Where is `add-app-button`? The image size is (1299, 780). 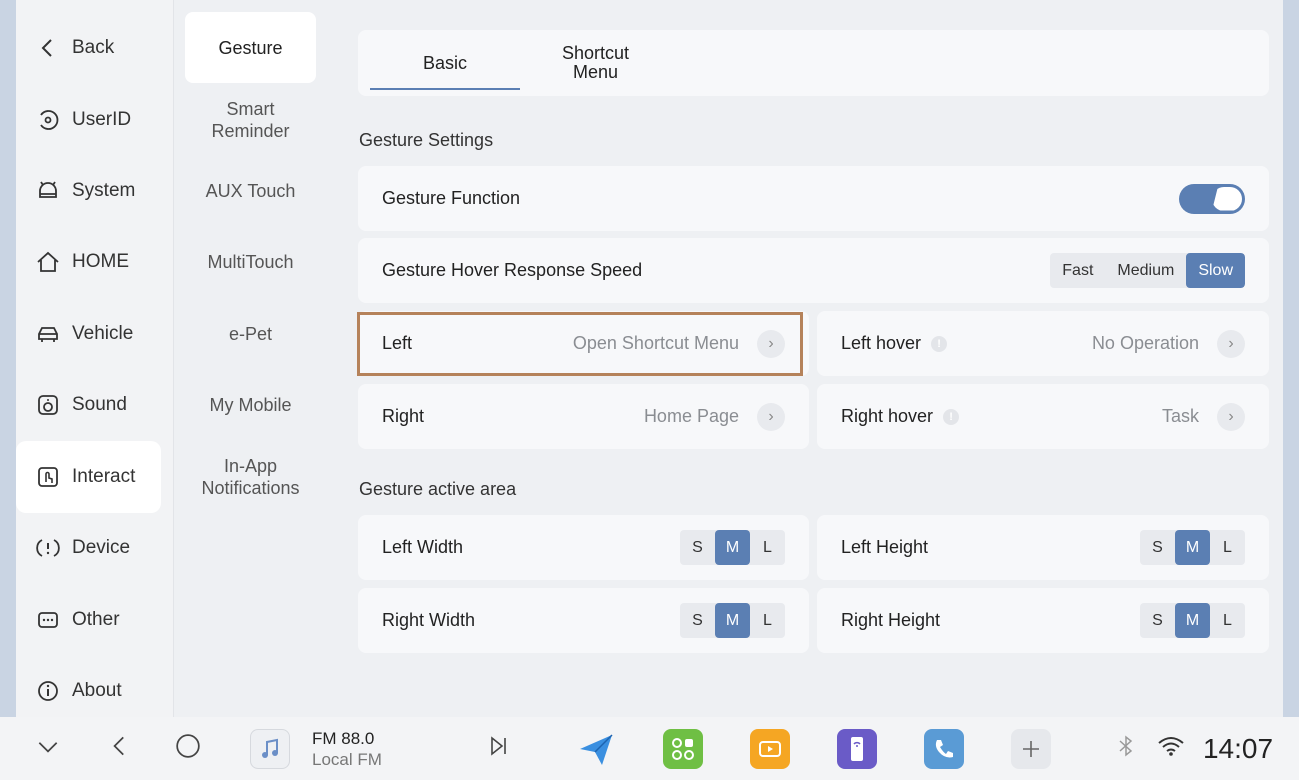 add-app-button is located at coordinates (1031, 748).